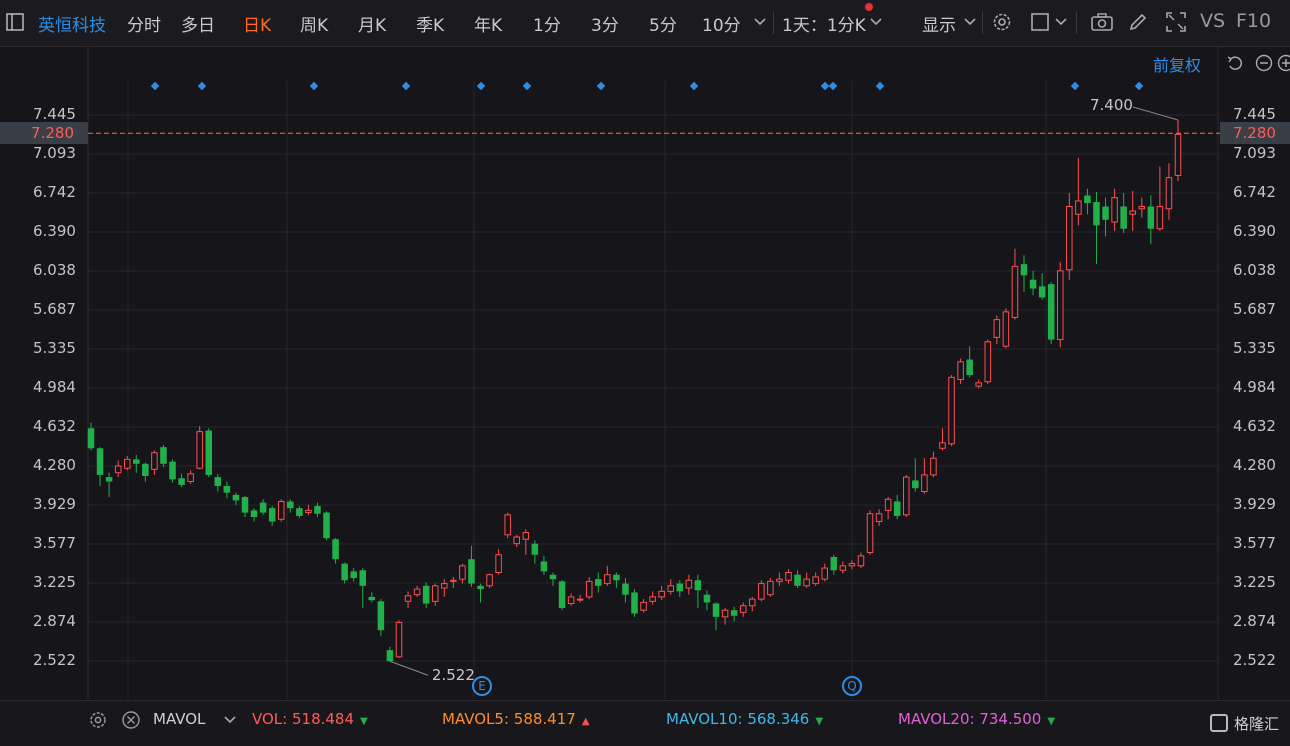 This screenshot has height=746, width=1290. What do you see at coordinates (54, 153) in the screenshot?
I see `y-tick-label-left: 7.093` at bounding box center [54, 153].